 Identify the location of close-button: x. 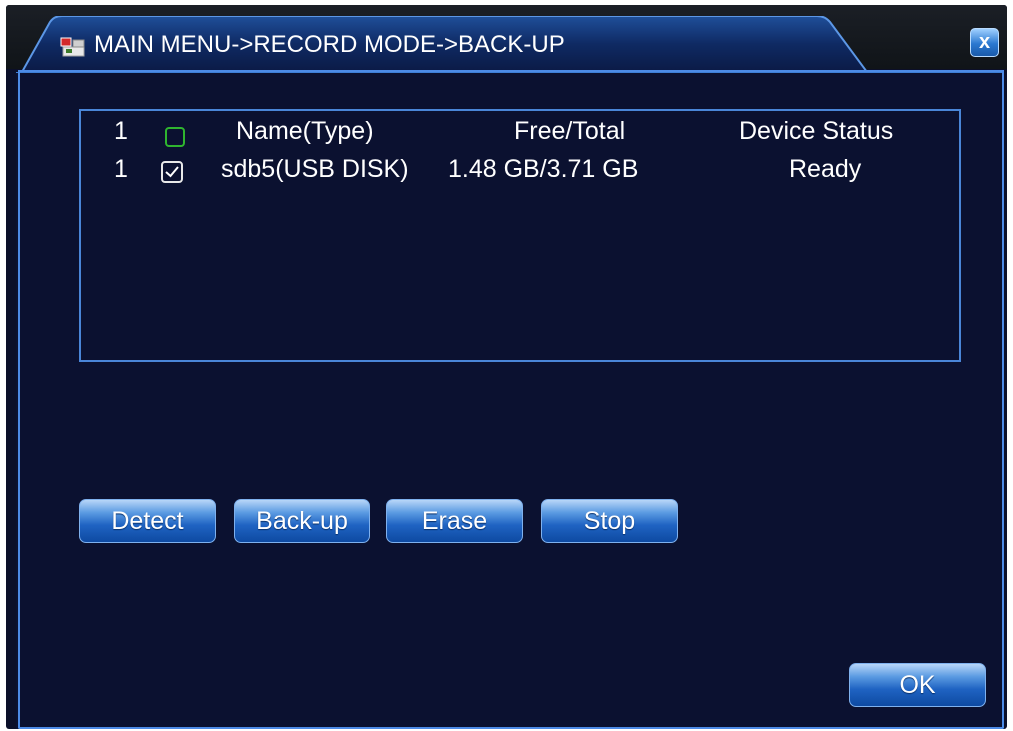
(984, 42).